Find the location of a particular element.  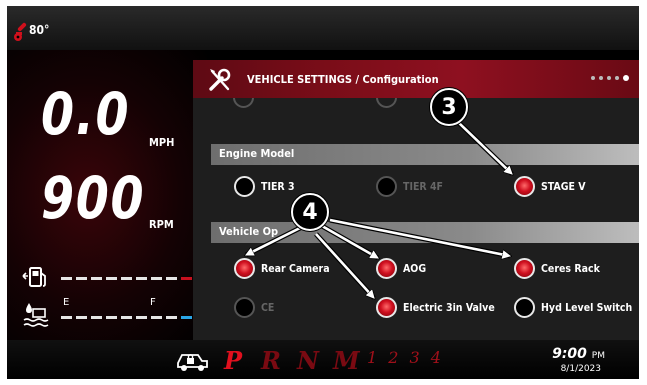

callout-marker: 4 is located at coordinates (310, 212).